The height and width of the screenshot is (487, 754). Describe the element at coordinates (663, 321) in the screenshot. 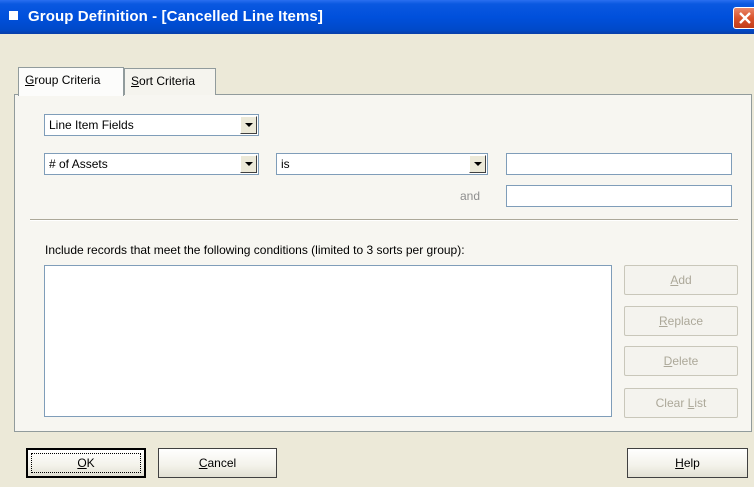

I see `replace-mnemonic: R` at that location.